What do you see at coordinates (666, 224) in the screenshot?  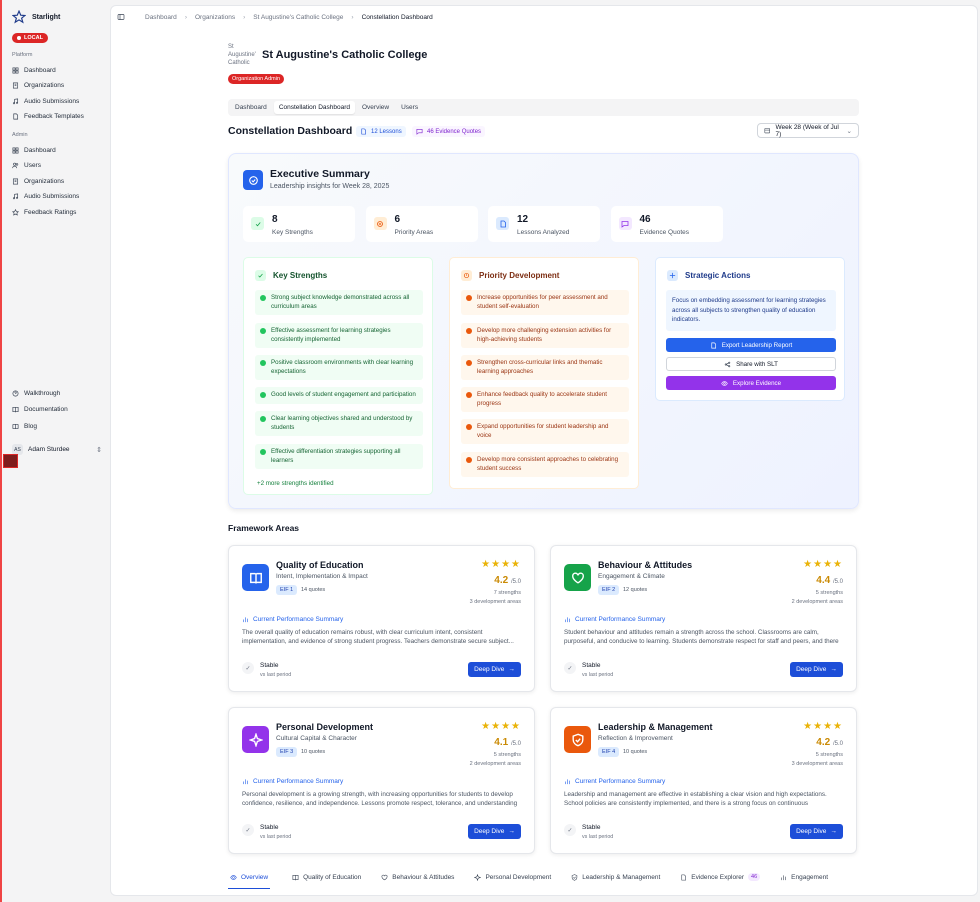 I see `stat-card: 46 Evidence Quotes` at bounding box center [666, 224].